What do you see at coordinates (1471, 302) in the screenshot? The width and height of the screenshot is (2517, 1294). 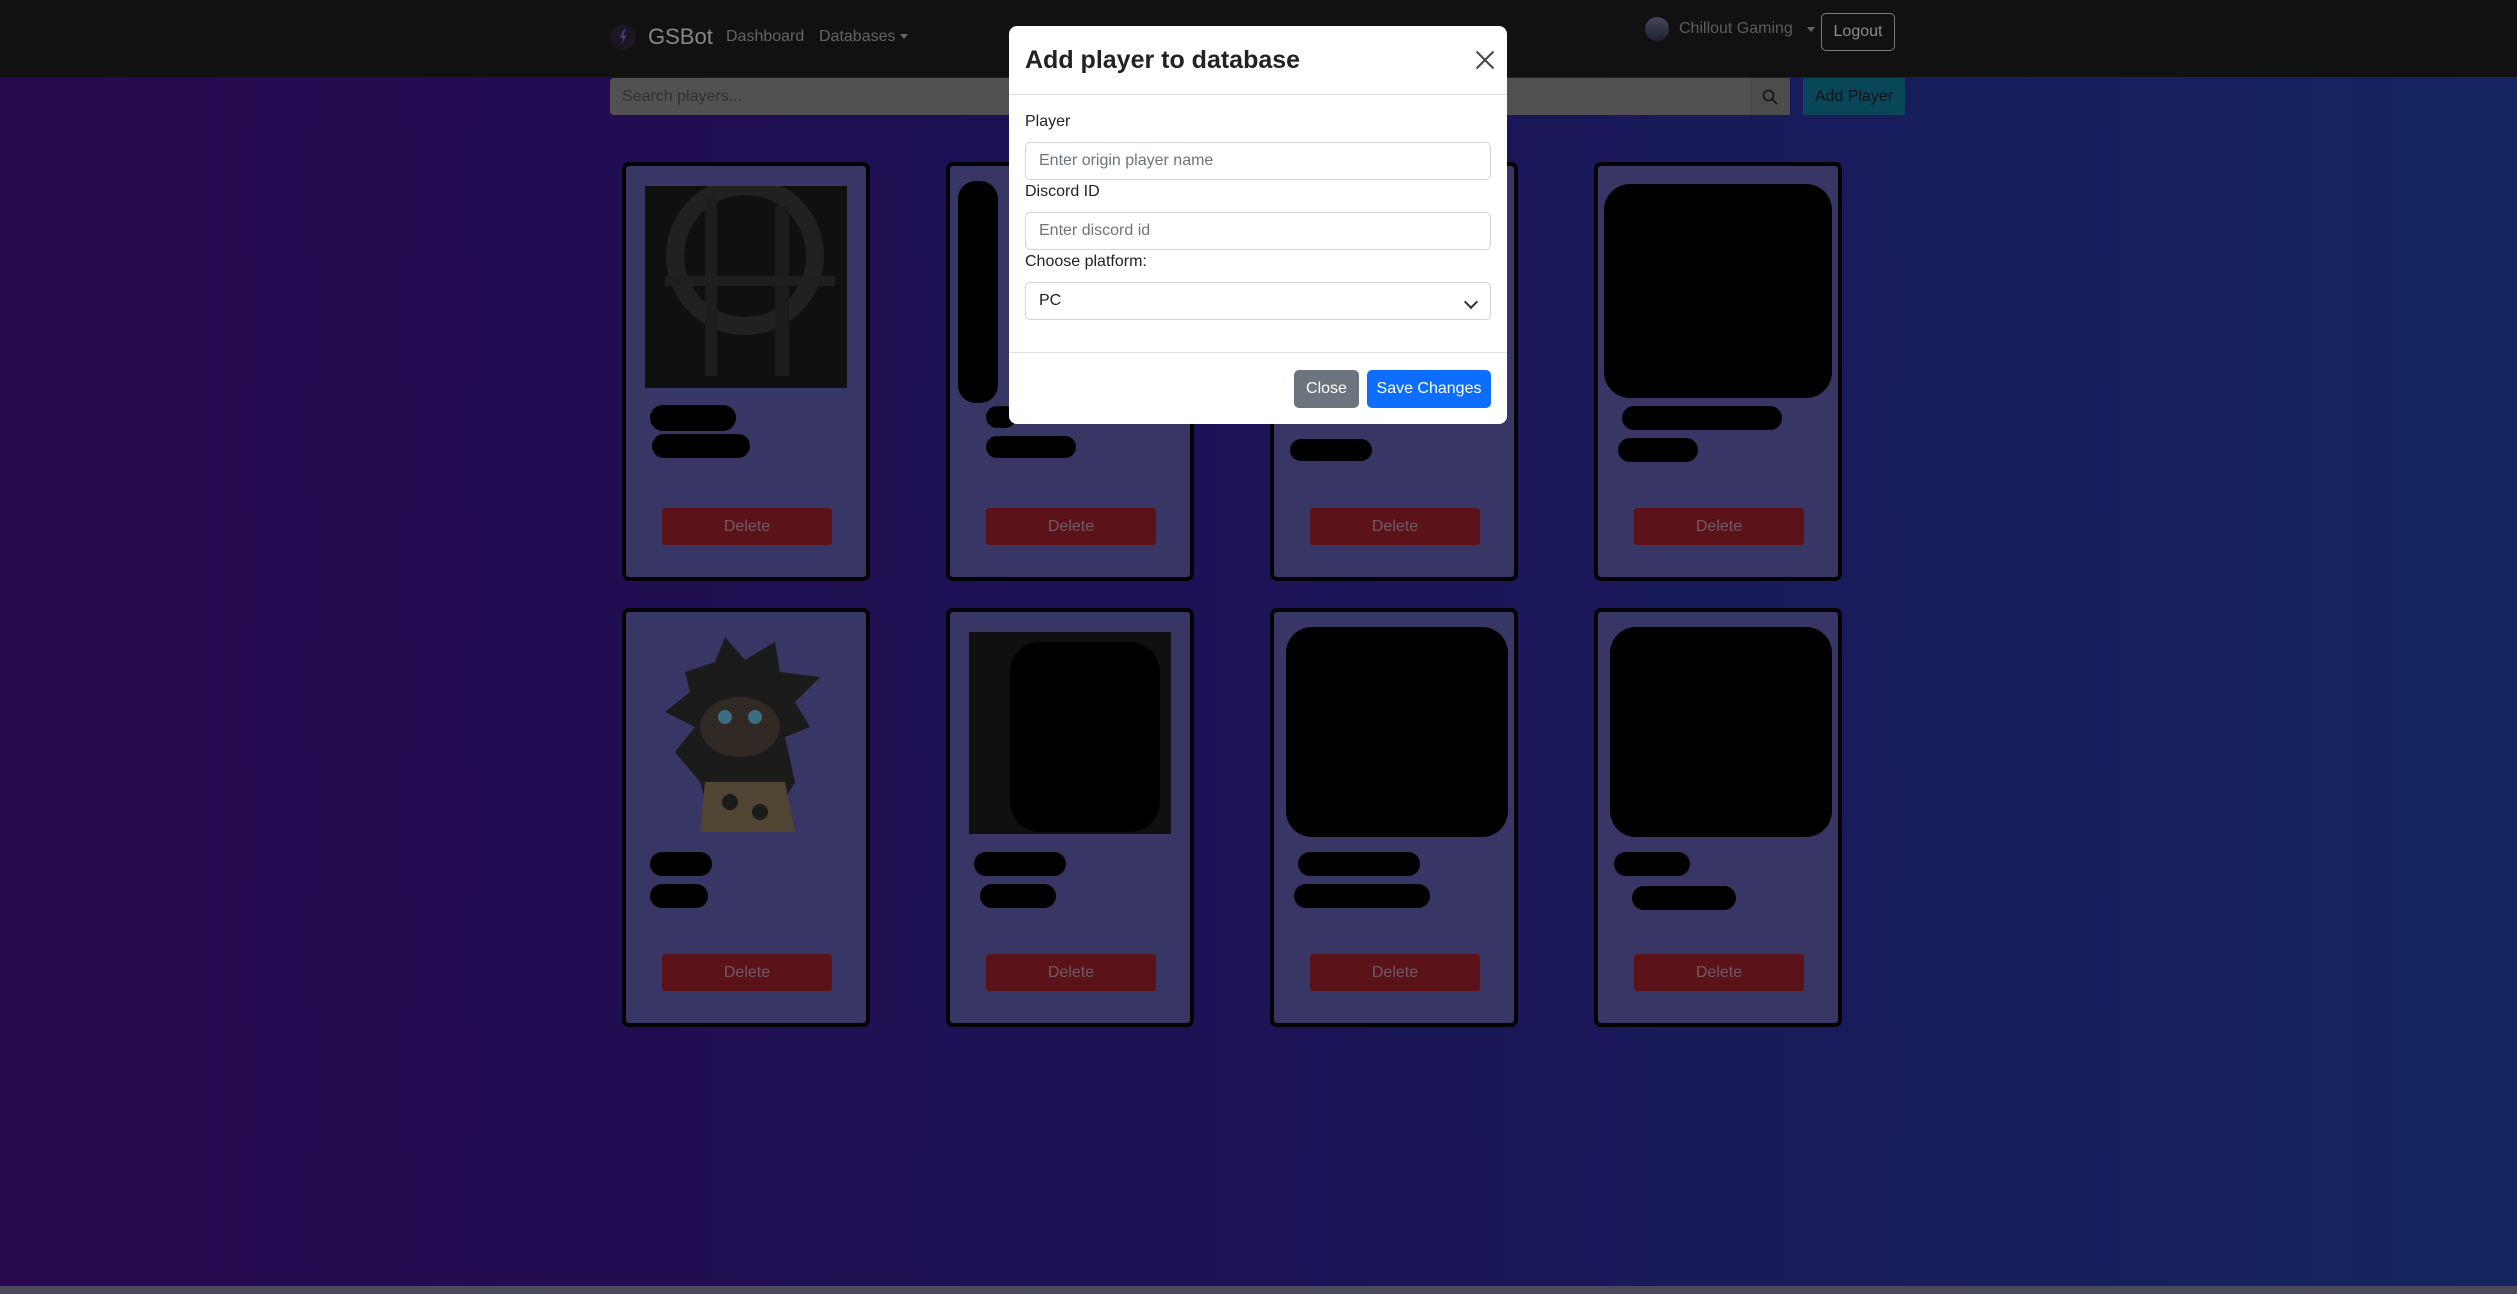 I see `chevron-down-icon` at bounding box center [1471, 302].